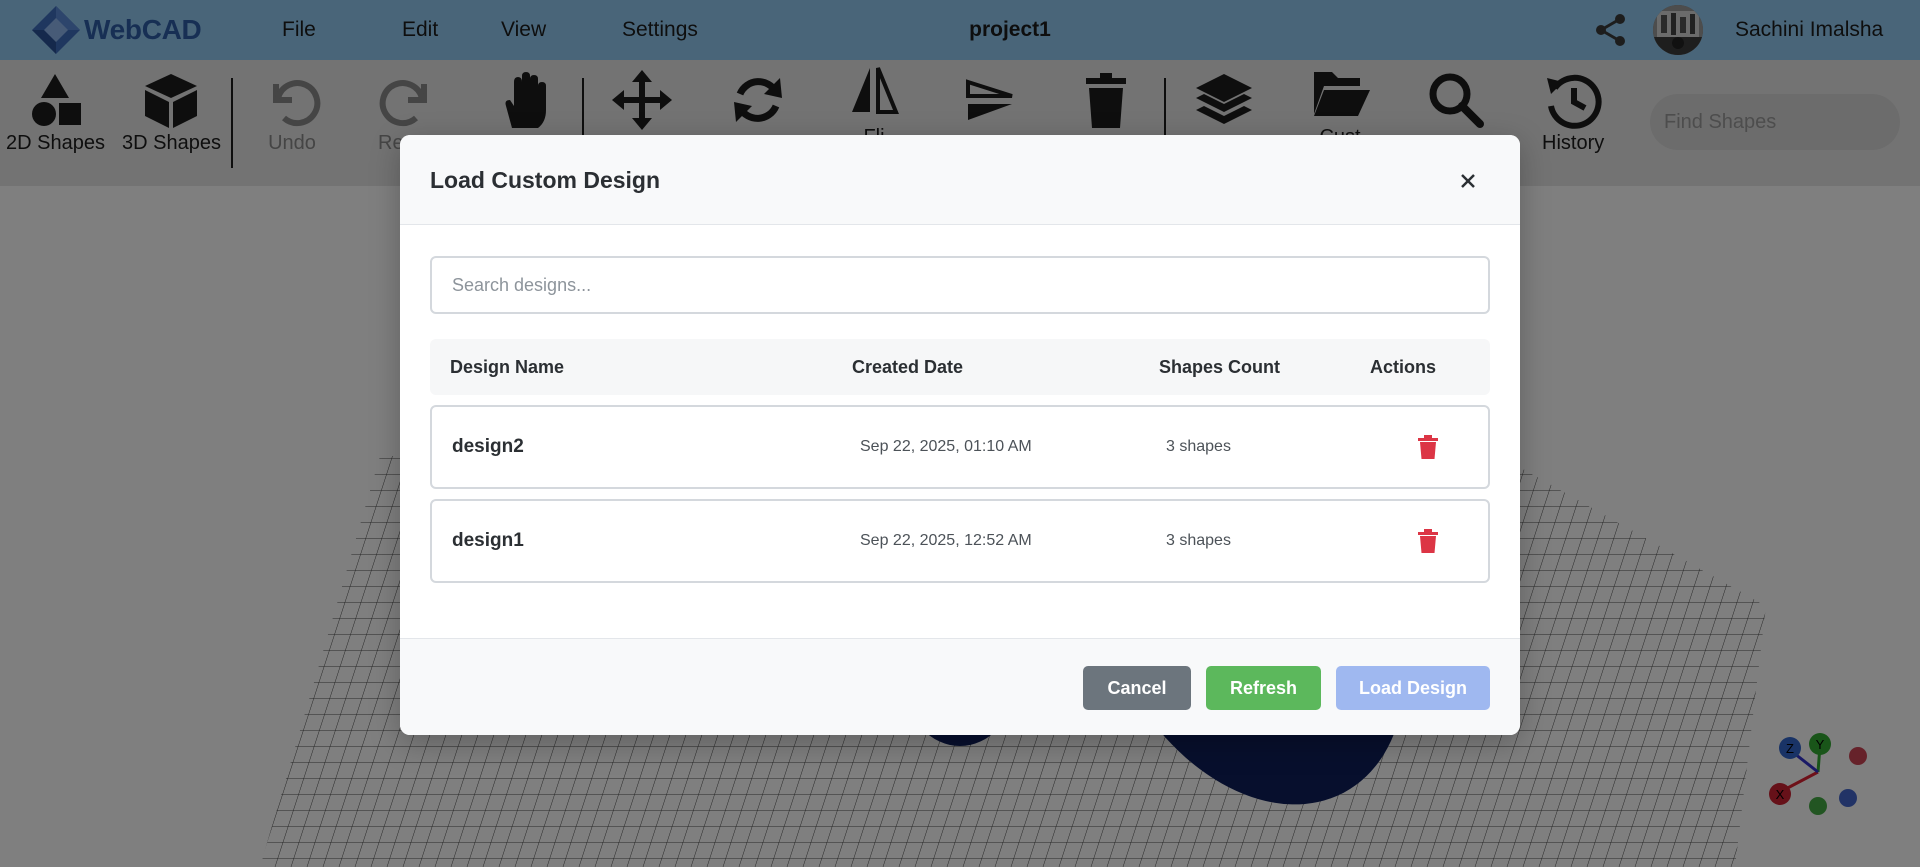  Describe the element at coordinates (908, 366) in the screenshot. I see `column-header-date: Created Date` at that location.